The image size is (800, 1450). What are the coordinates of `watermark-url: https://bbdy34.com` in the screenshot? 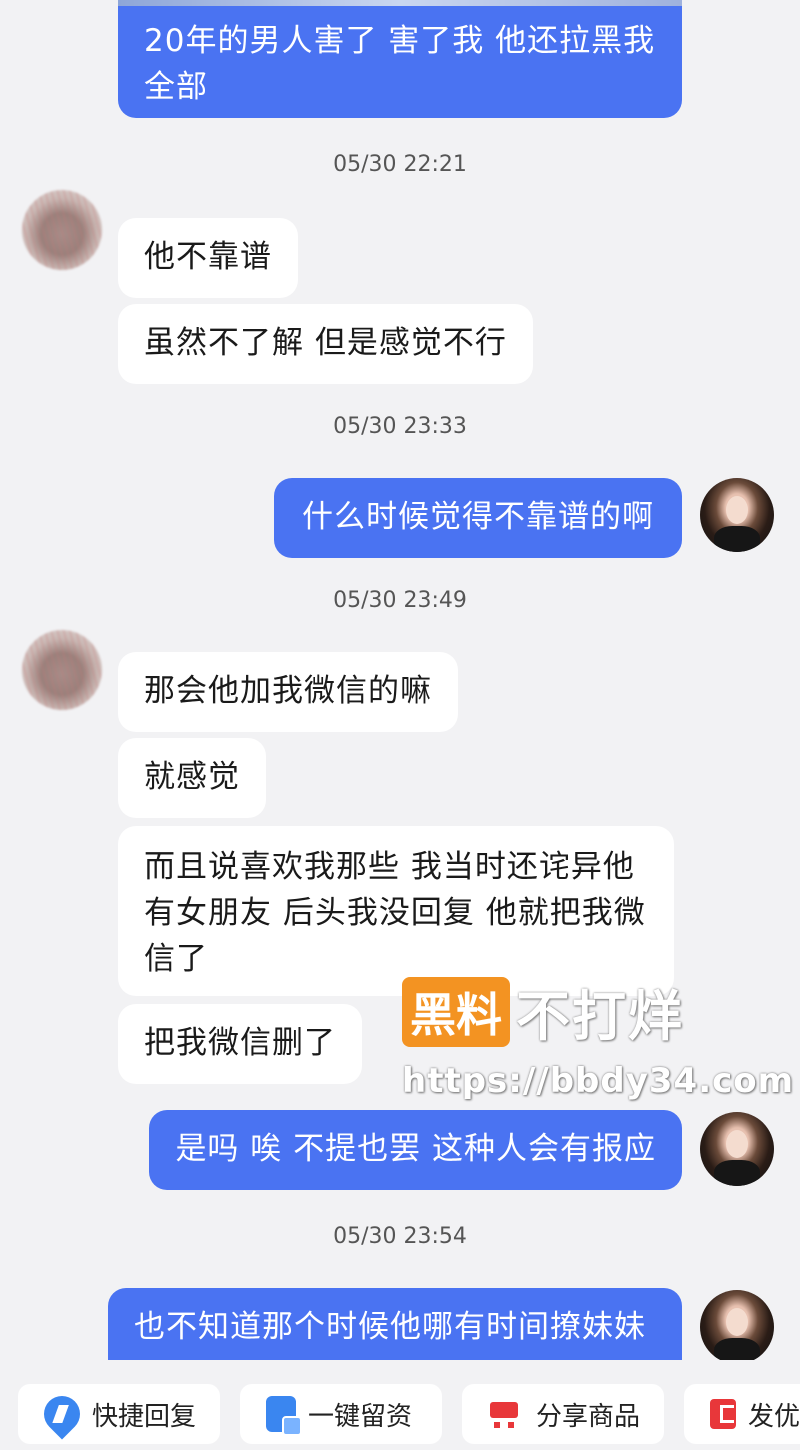 It's located at (598, 1081).